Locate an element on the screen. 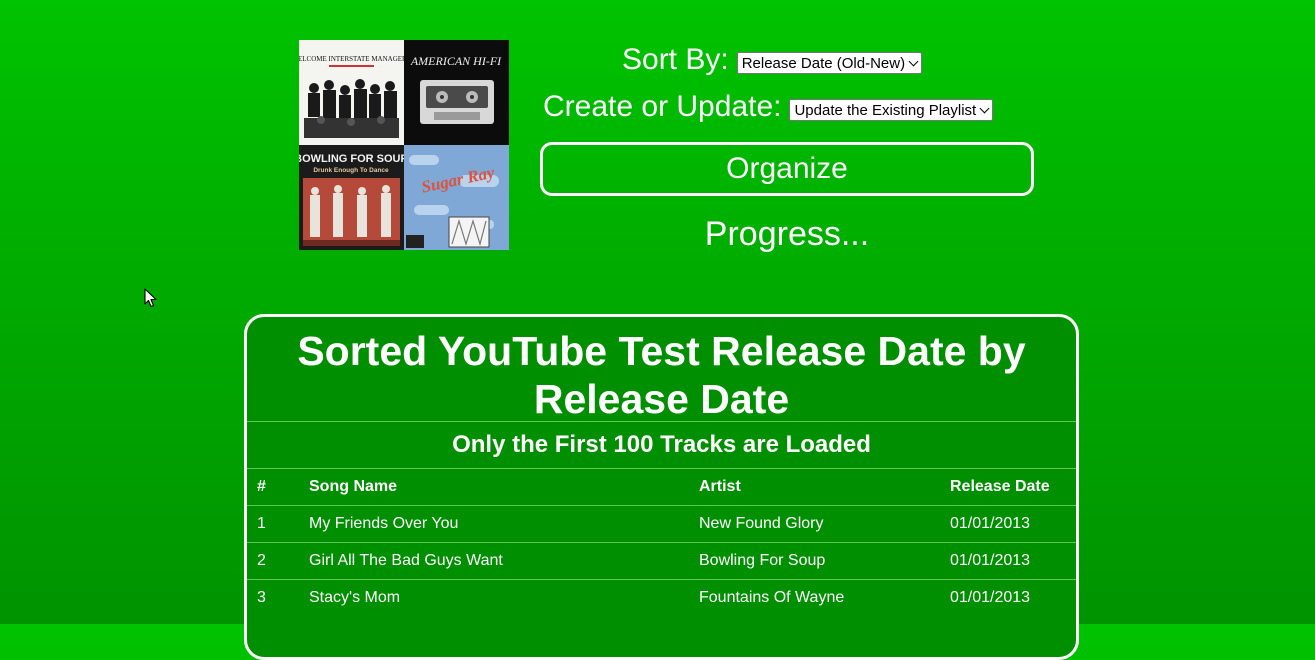 The image size is (1315, 660). track-limit-notice: Only the First 100 Tracks are Loaded is located at coordinates (661, 444).